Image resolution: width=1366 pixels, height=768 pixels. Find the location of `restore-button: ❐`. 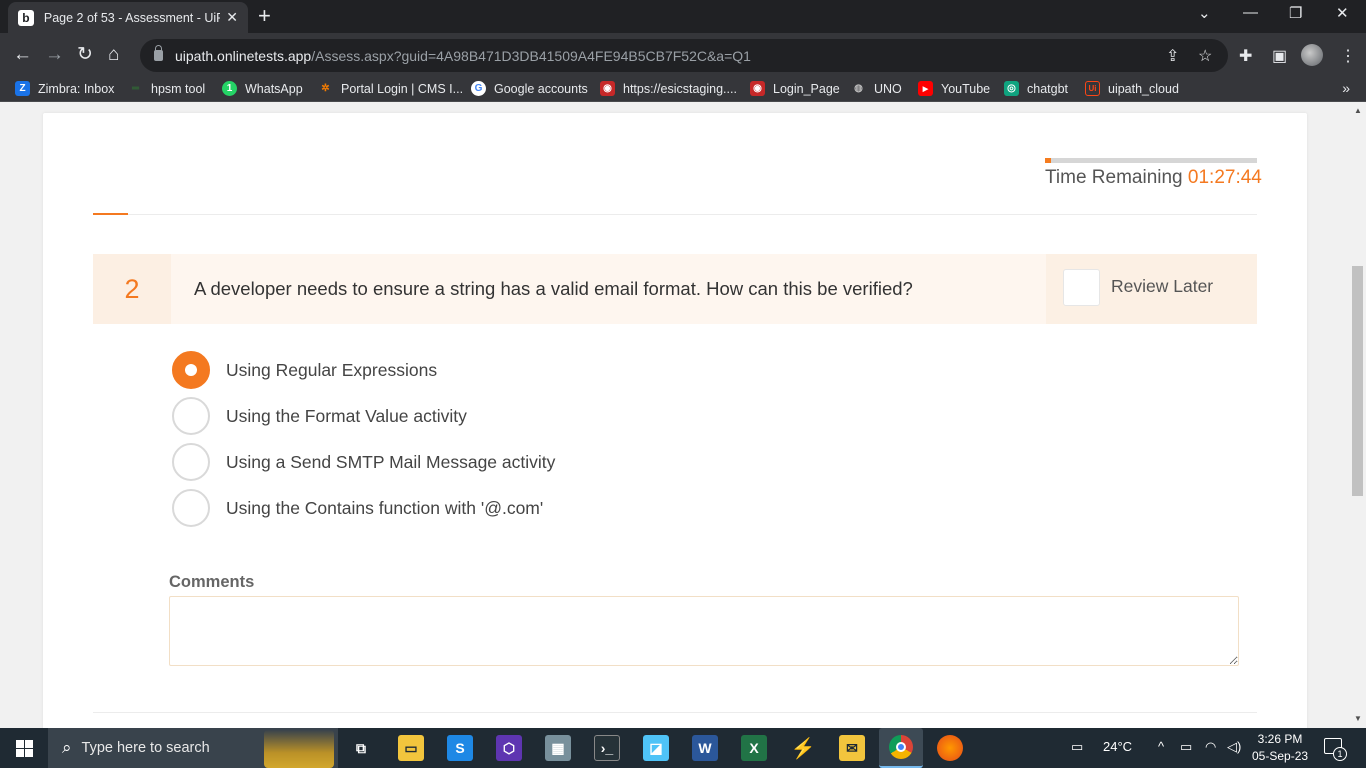

restore-button: ❐ is located at coordinates (1295, 13).